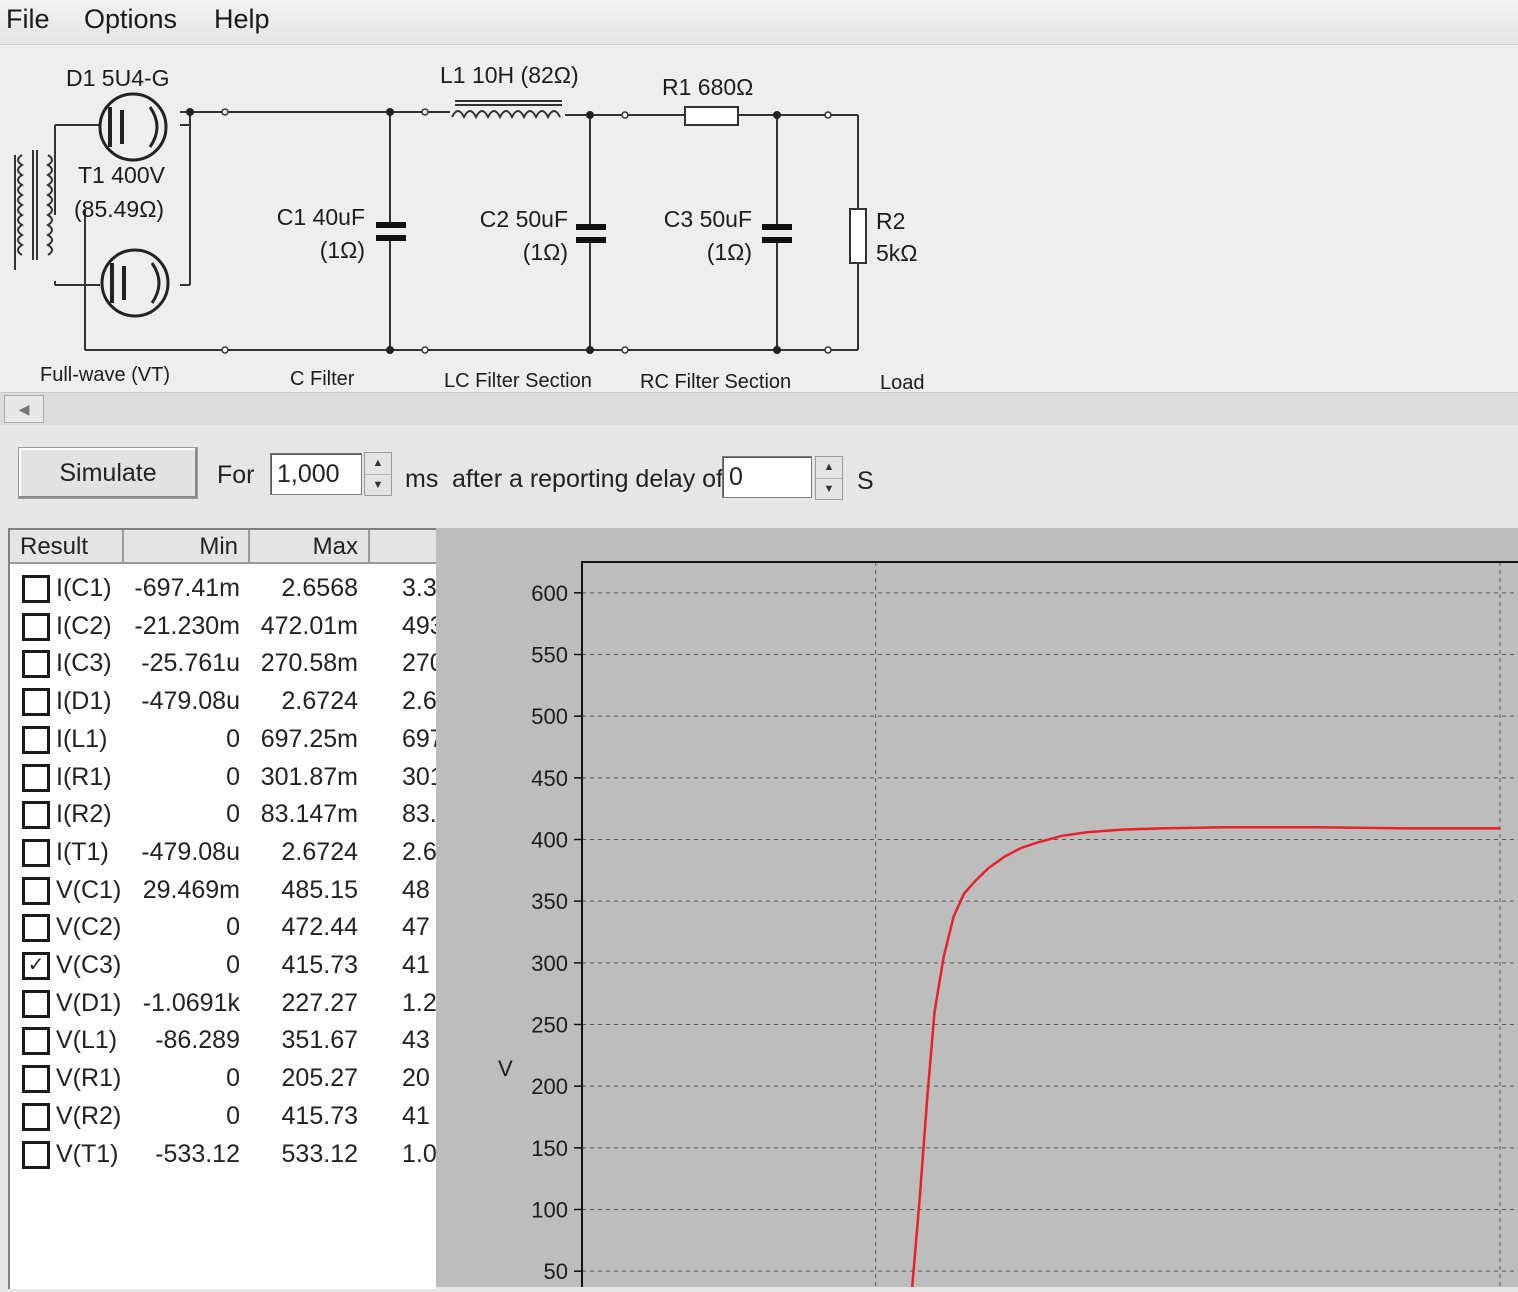 This screenshot has height=1292, width=1518. Describe the element at coordinates (223, 1003) in the screenshot. I see `table-row: V(D1) -1.0691k 227.27 1.29` at that location.